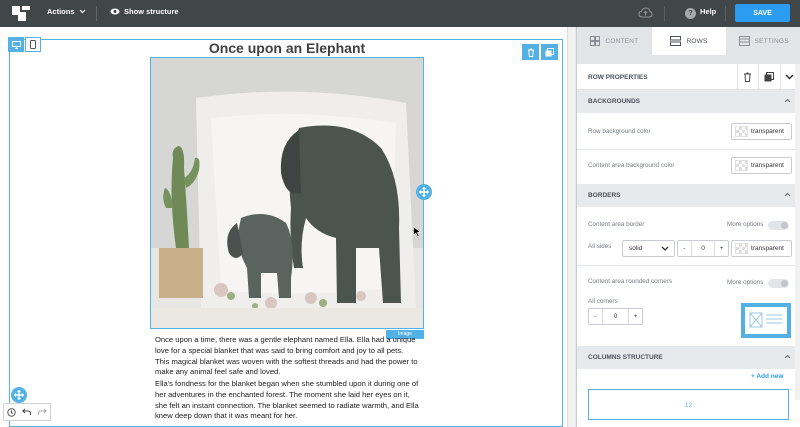 This screenshot has height=427, width=800. I want to click on desktop-icon, so click(16, 44).